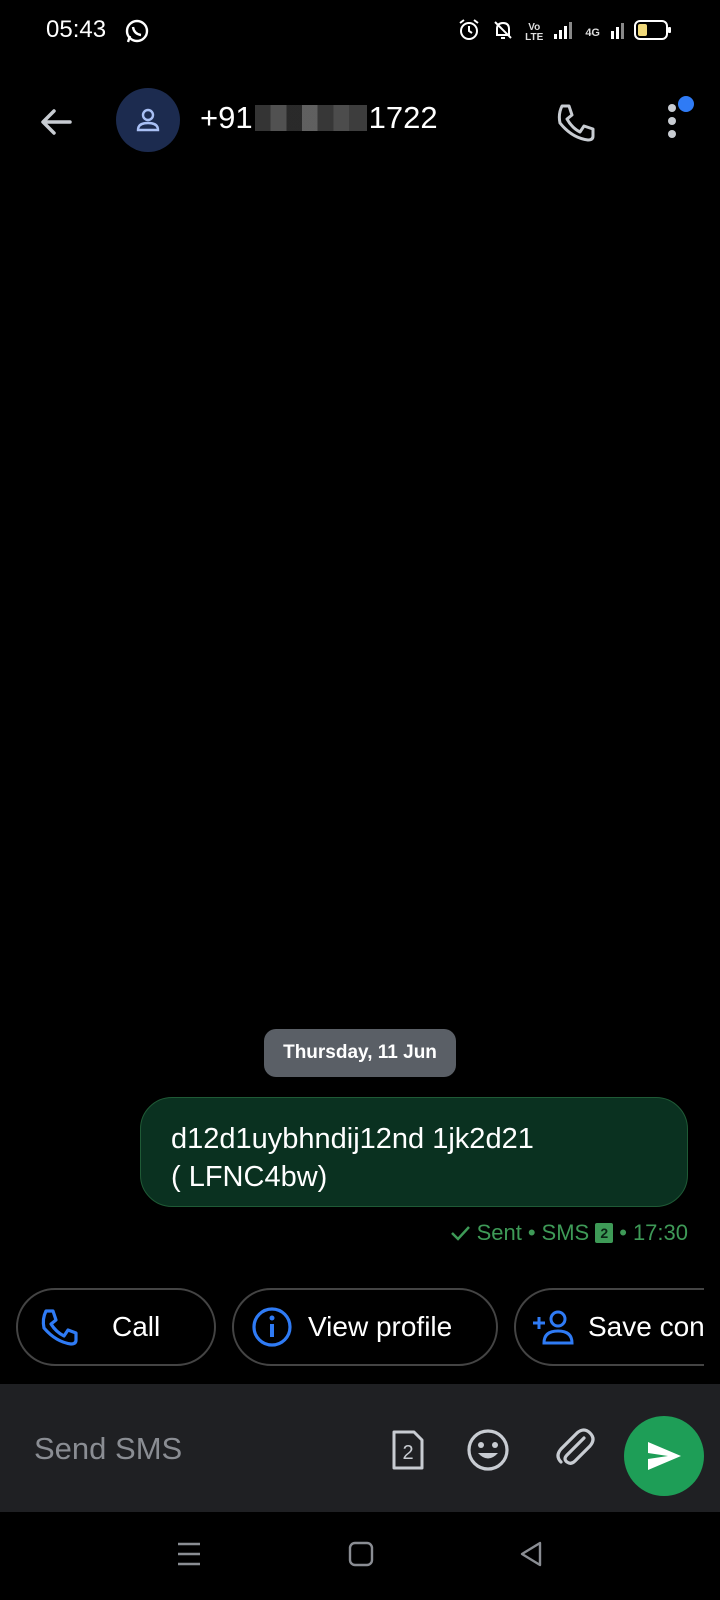  Describe the element at coordinates (249, 1177) in the screenshot. I see `message-text-line2: ( LFNC4bw)` at that location.